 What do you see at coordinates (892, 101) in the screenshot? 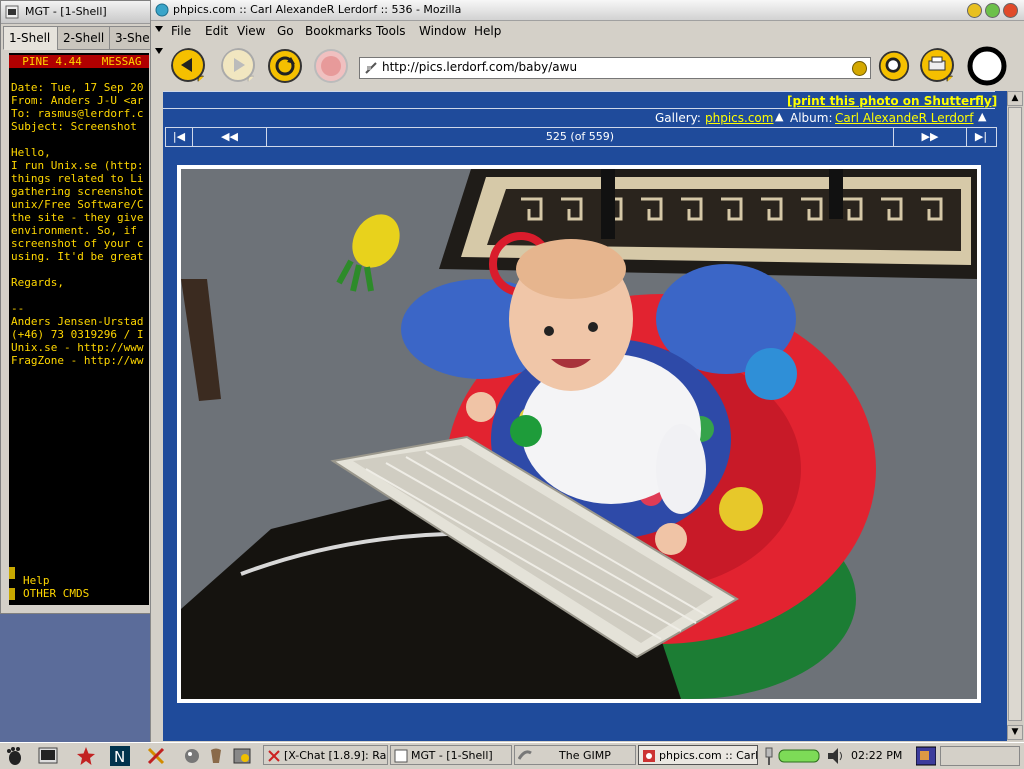
I see `print-on-shutterfly-link: [print this photo on Shutterfly]` at bounding box center [892, 101].